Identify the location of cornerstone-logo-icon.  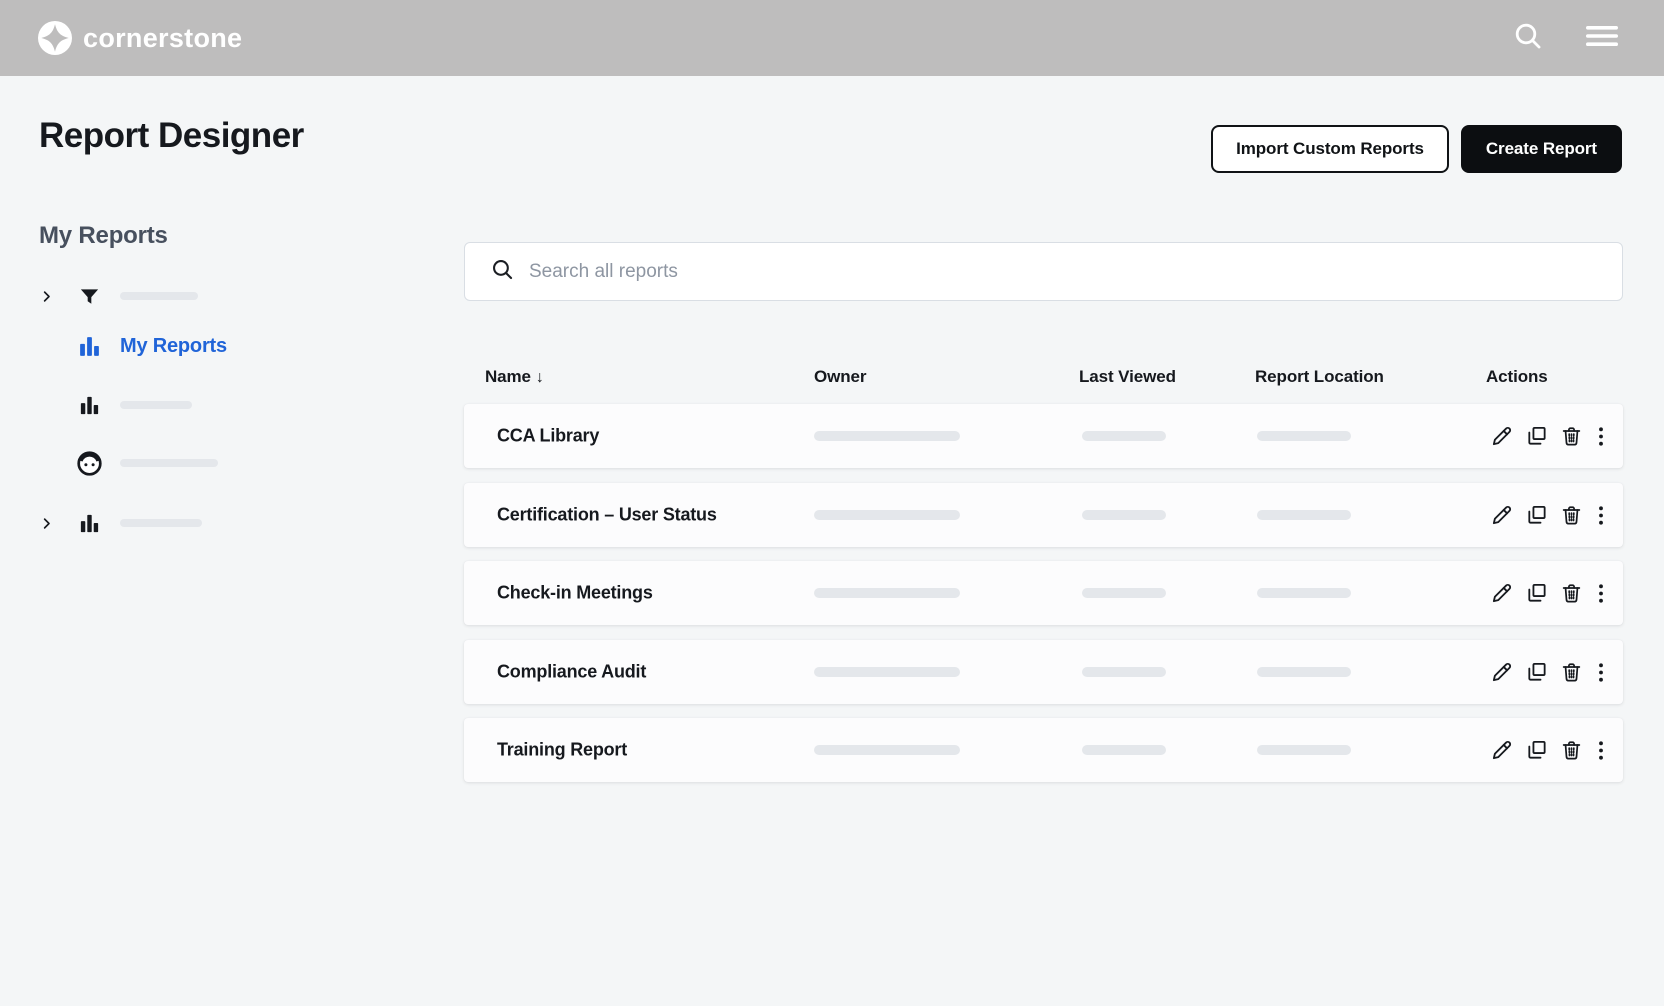
(55, 38).